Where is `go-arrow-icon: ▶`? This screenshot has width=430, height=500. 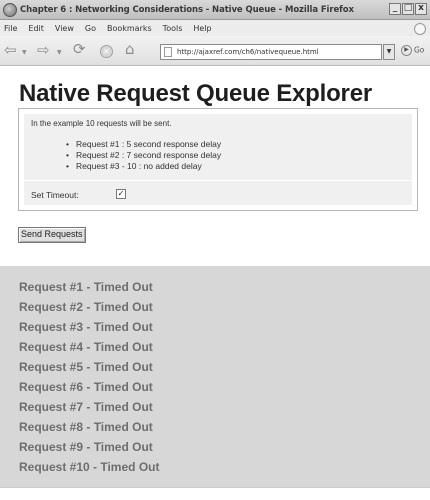
go-arrow-icon: ▶ is located at coordinates (406, 50).